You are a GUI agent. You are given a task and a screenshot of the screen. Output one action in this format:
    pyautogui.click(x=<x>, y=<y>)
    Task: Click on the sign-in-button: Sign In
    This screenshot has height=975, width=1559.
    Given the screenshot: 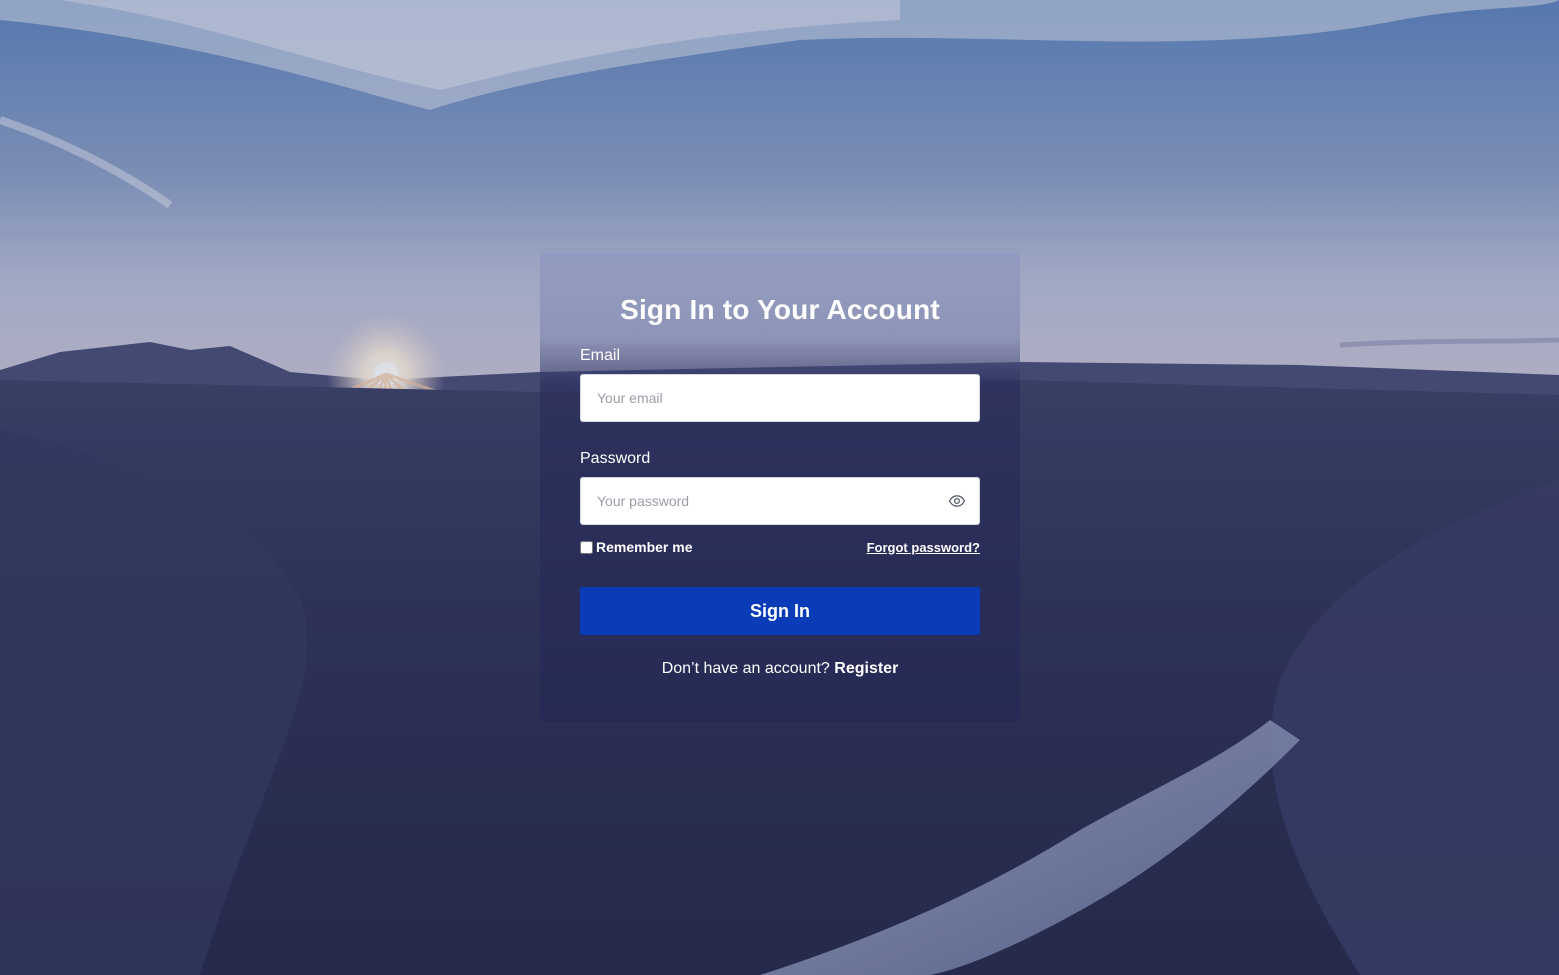 What is the action you would take?
    pyautogui.click(x=780, y=611)
    